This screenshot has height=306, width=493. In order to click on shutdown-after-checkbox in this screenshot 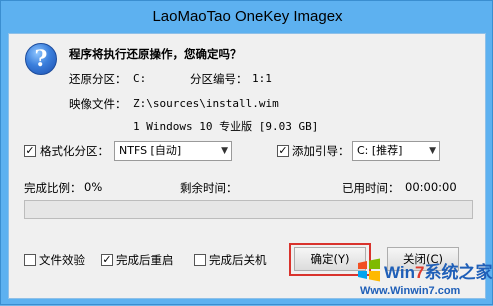, I will do `click(200, 260)`.